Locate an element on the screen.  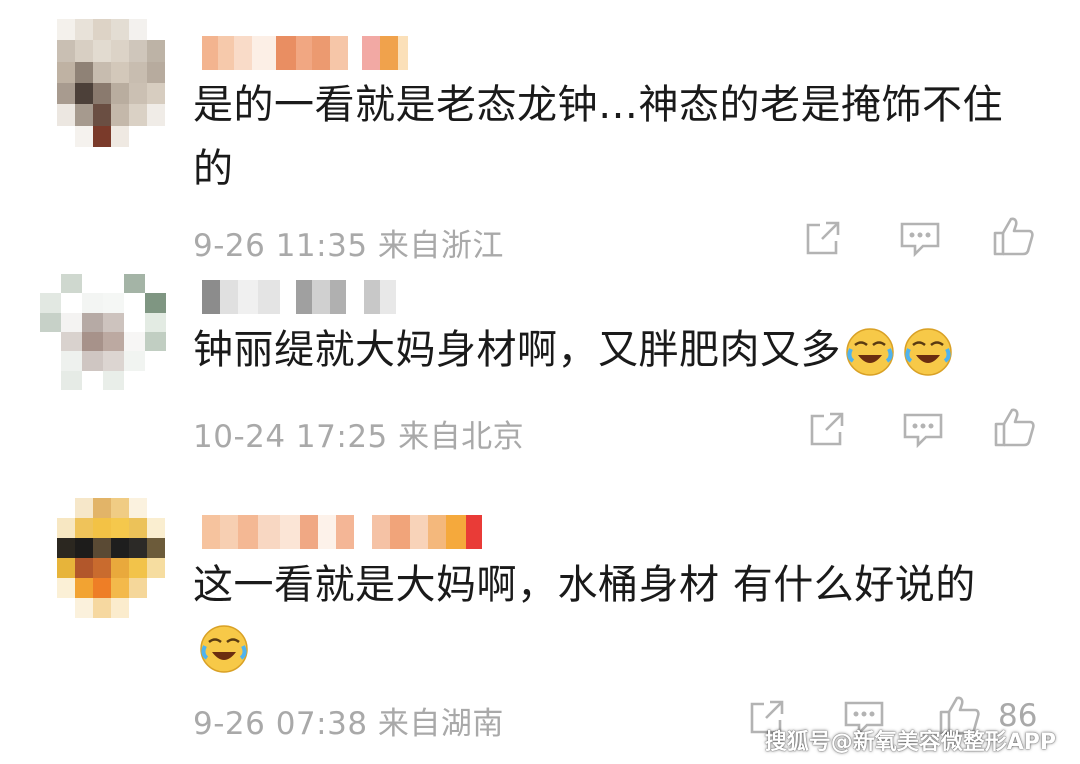
comment-meta: 10-24 17:25 来自北京 is located at coordinates (359, 437).